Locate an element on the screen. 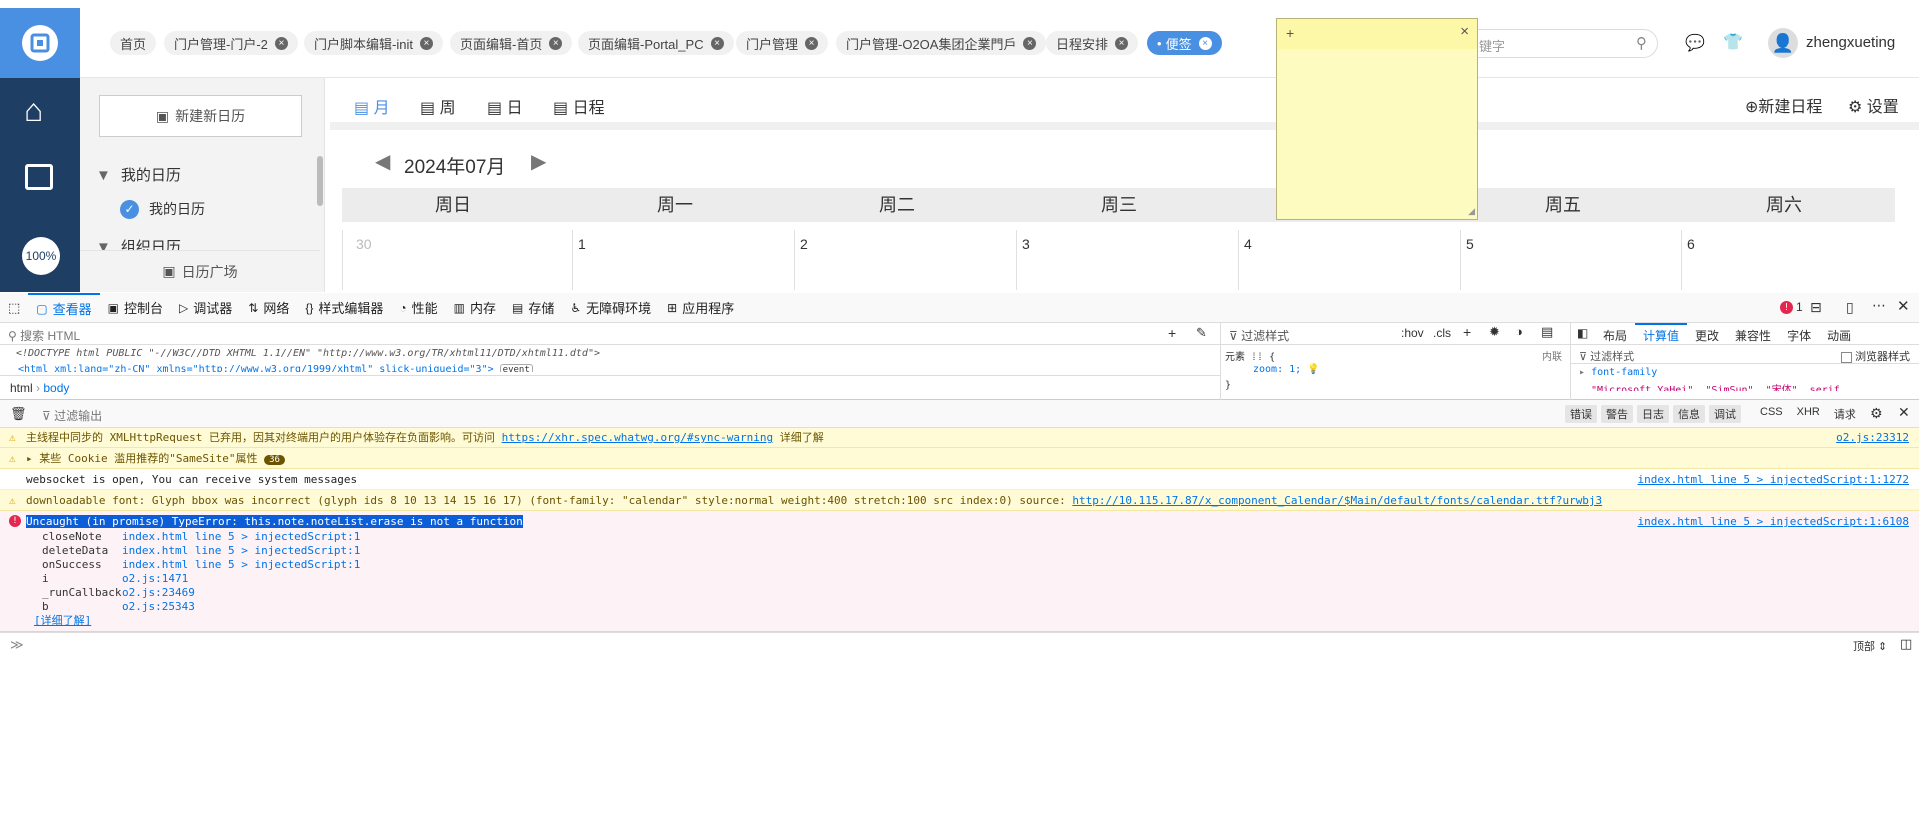 This screenshot has width=1919, height=826. rule-declaration: zoom: 1; 💡 is located at coordinates (1286, 369).